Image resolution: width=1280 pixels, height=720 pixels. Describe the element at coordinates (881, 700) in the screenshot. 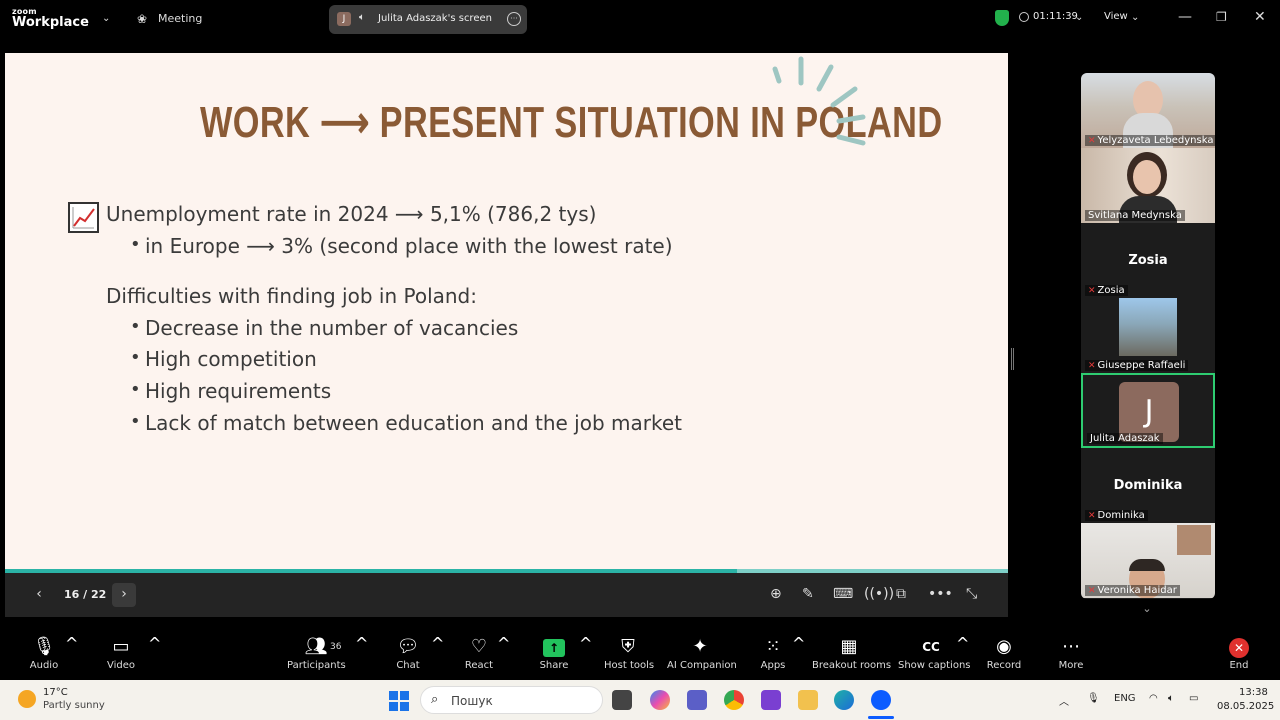

I see `zoom-app-icon` at that location.